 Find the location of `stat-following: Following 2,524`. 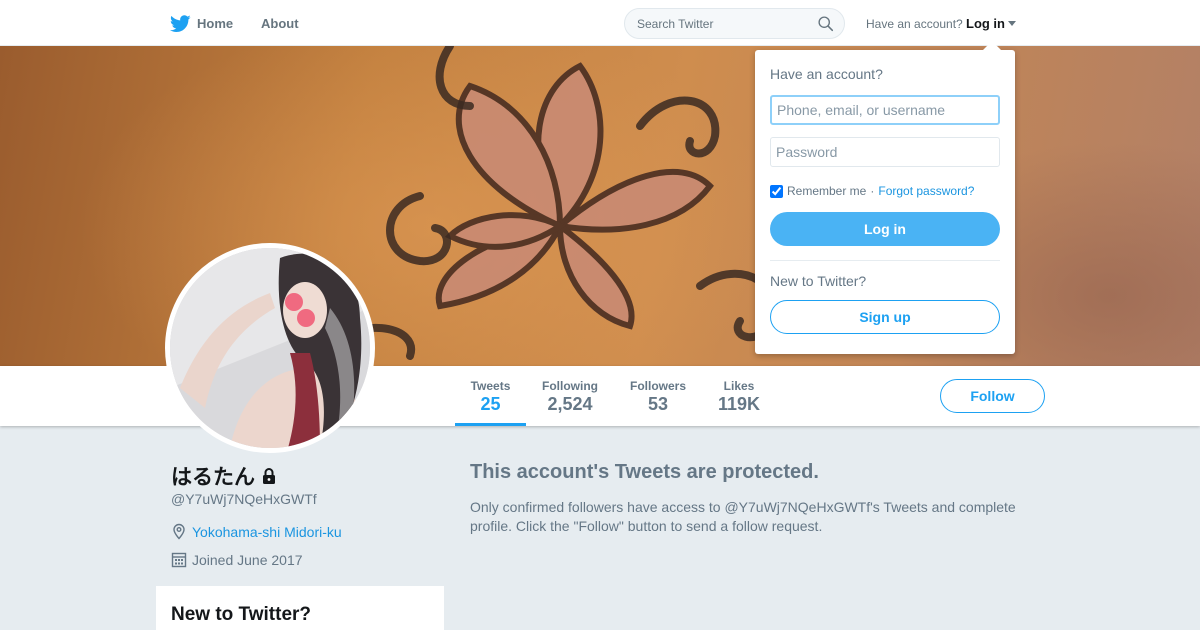

stat-following: Following 2,524 is located at coordinates (570, 396).